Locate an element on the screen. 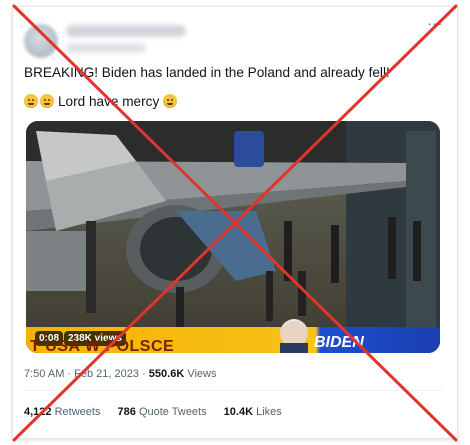 This screenshot has height=445, width=470. tweet-time: 7:50 AM is located at coordinates (44, 374).